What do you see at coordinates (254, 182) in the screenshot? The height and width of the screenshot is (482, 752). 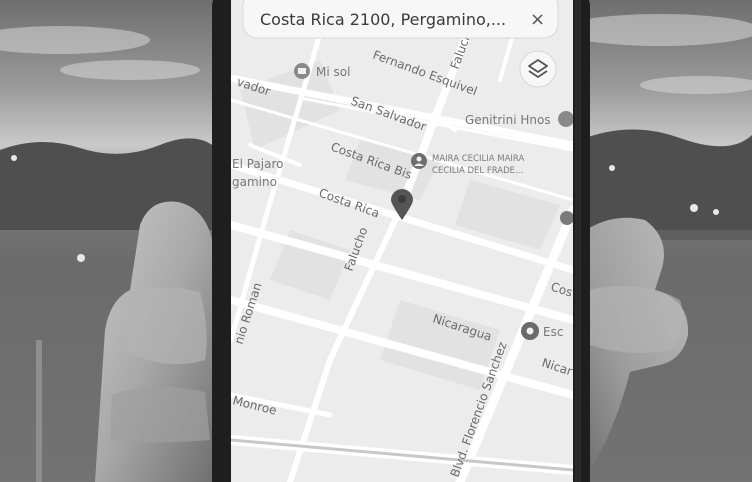 I see `poi-label-gamino: gamino` at bounding box center [254, 182].